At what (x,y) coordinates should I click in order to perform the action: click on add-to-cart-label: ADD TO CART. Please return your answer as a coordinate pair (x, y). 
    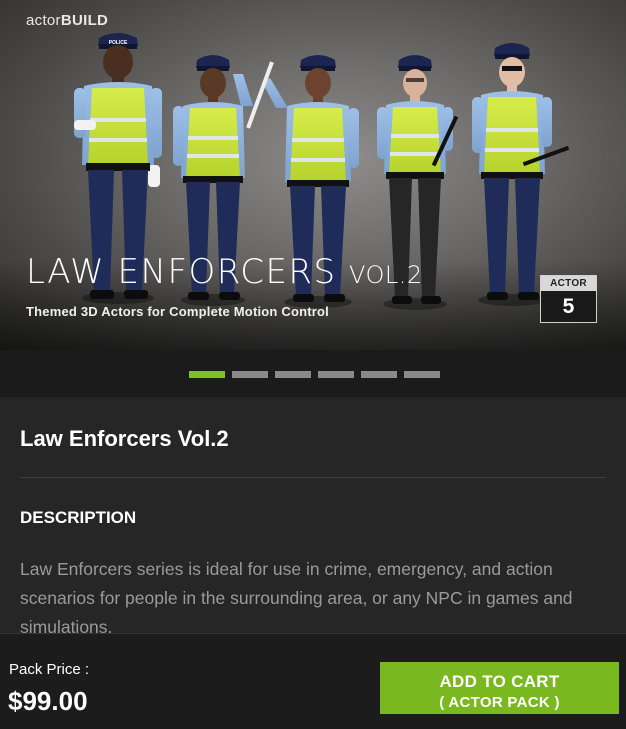
    Looking at the image, I should click on (499, 681).